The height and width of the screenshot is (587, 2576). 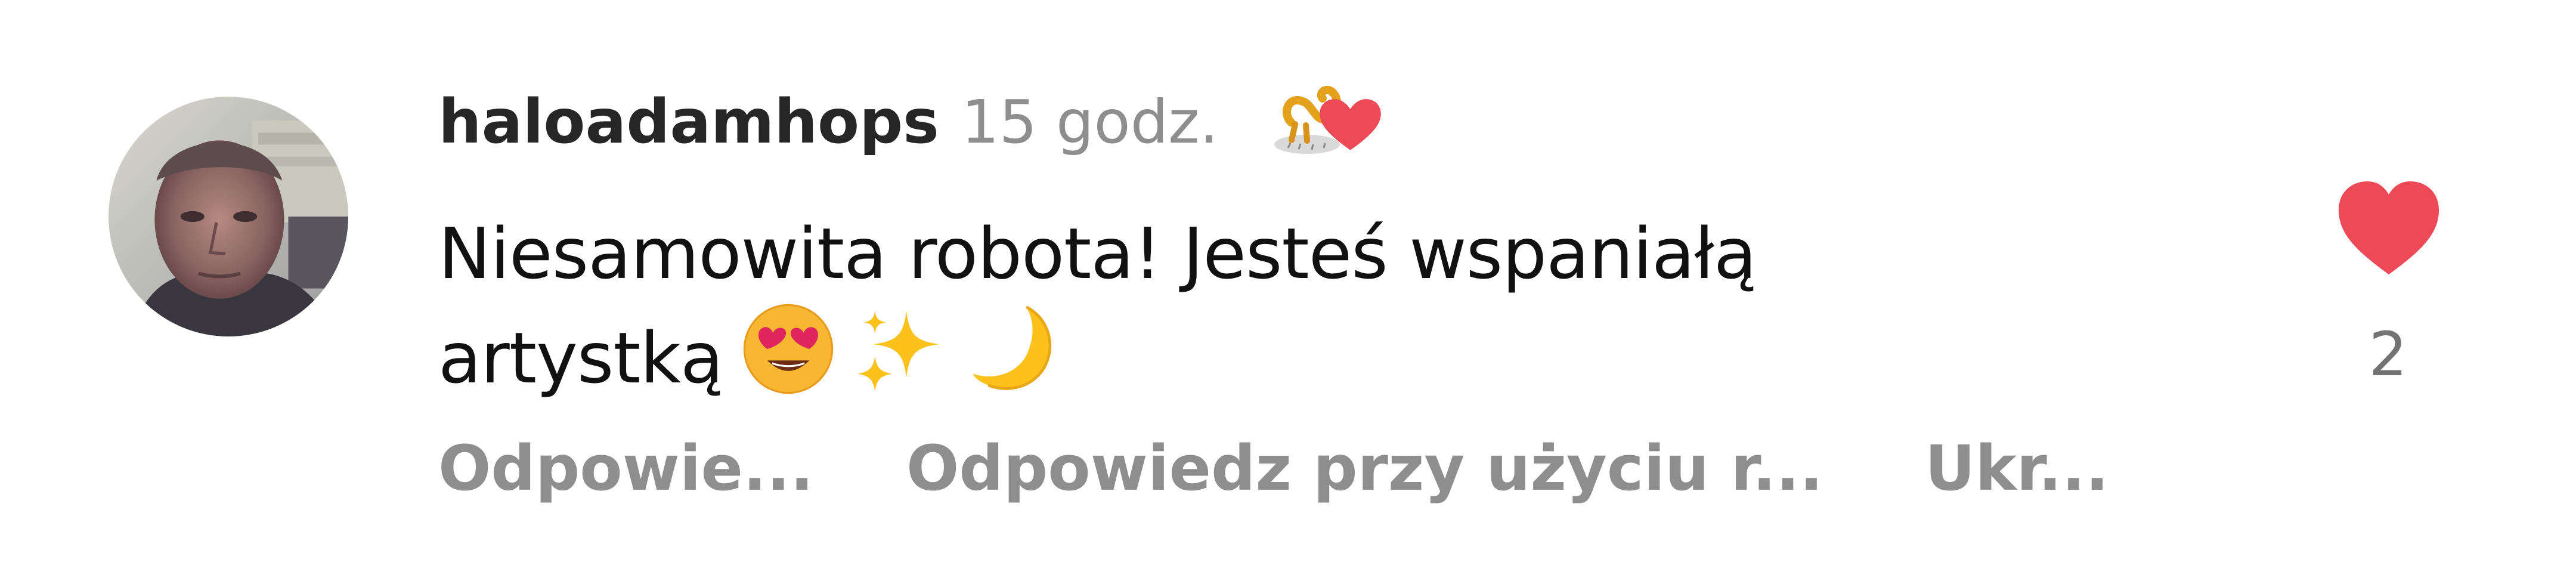 What do you see at coordinates (1330, 119) in the screenshot?
I see `creator-liked-badge` at bounding box center [1330, 119].